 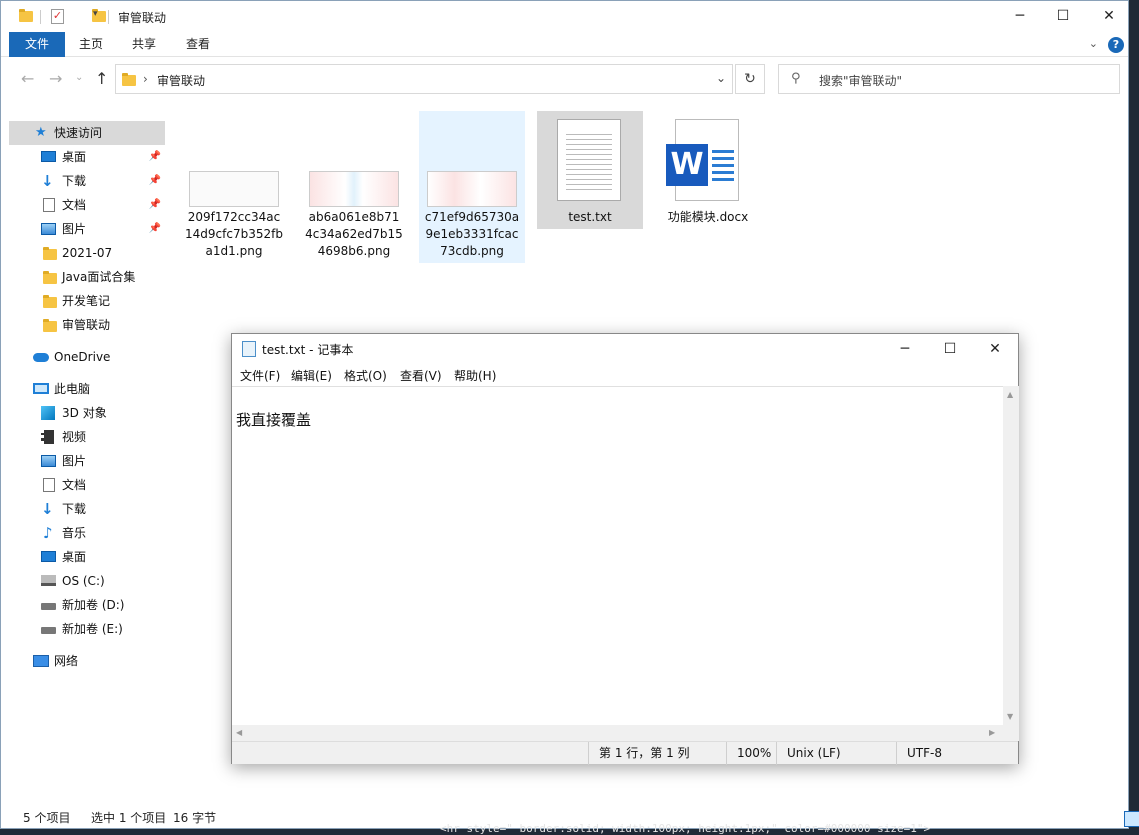 What do you see at coordinates (87, 389) in the screenshot?
I see `sidebar-item-this-pc: 此电脑` at bounding box center [87, 389].